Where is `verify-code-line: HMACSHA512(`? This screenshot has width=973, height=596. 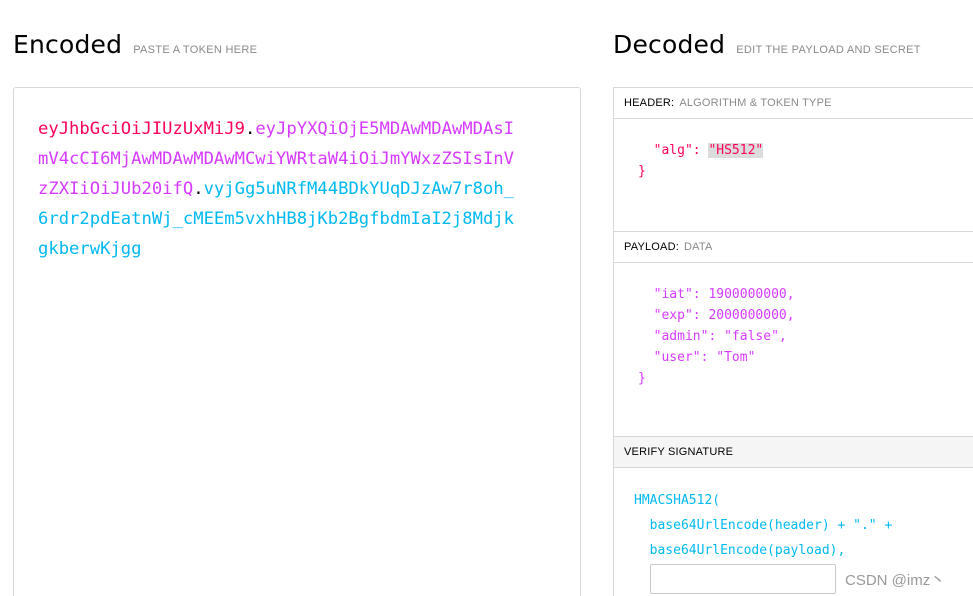 verify-code-line: HMACSHA512( is located at coordinates (677, 500).